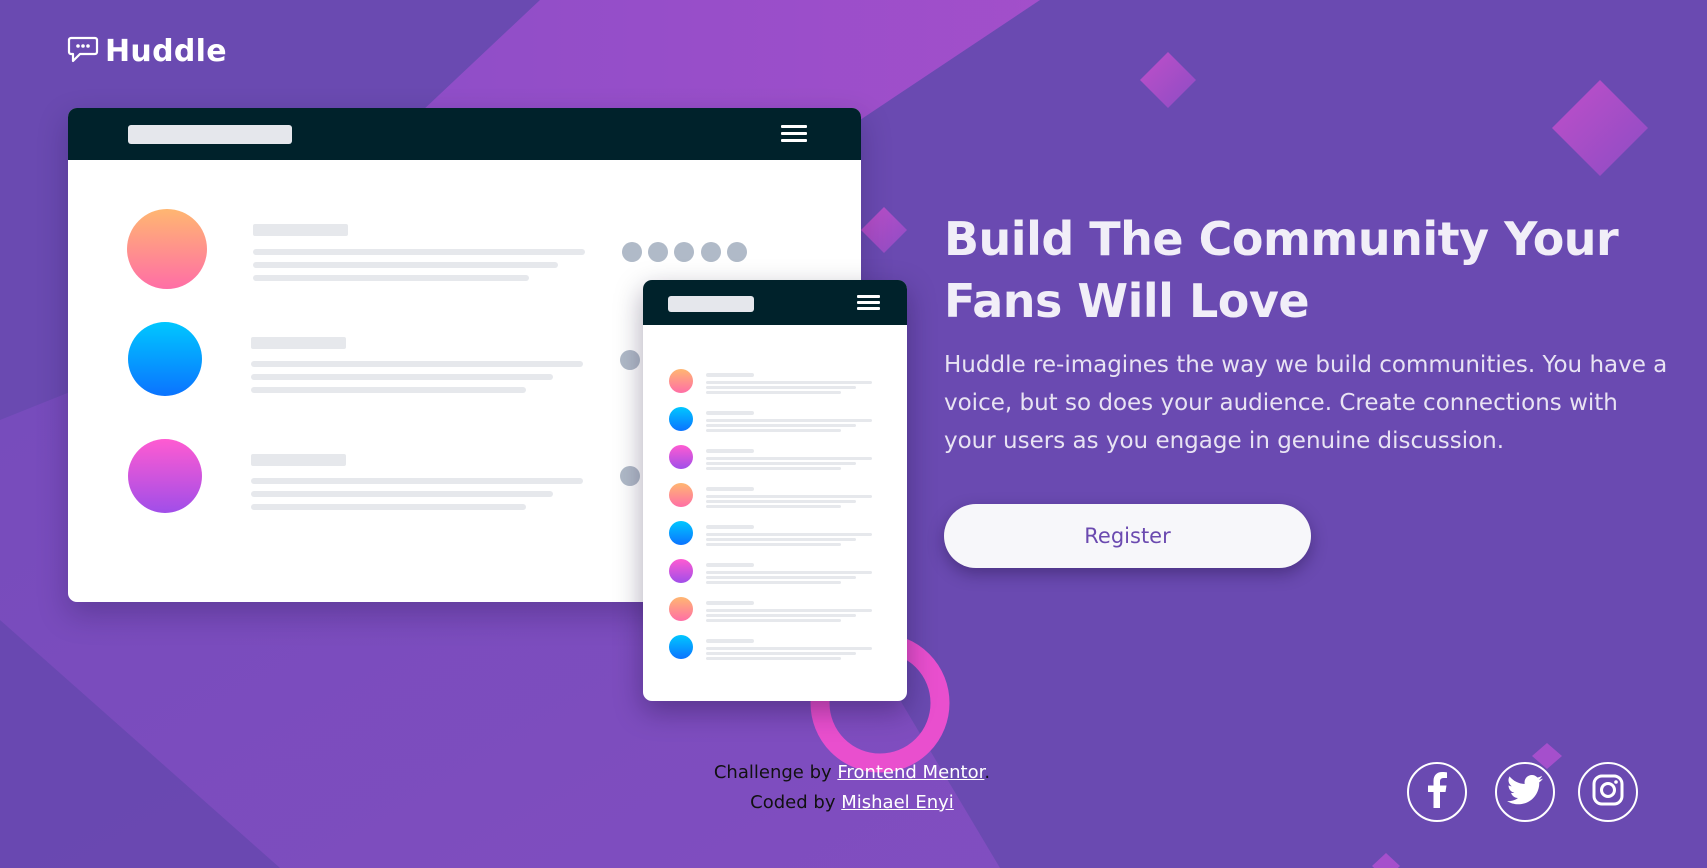 This screenshot has height=868, width=1707. I want to click on mockup-header, so click(464, 134).